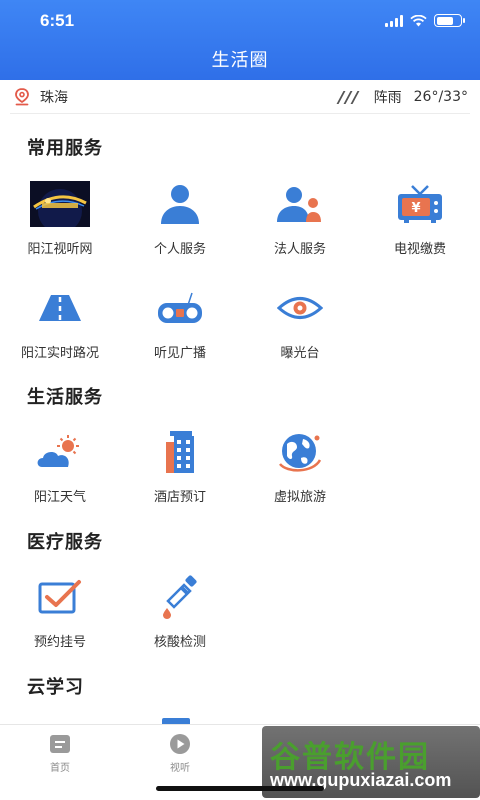 The image size is (480, 800). Describe the element at coordinates (387, 97) in the screenshot. I see `weather-condition: 阵雨` at that location.